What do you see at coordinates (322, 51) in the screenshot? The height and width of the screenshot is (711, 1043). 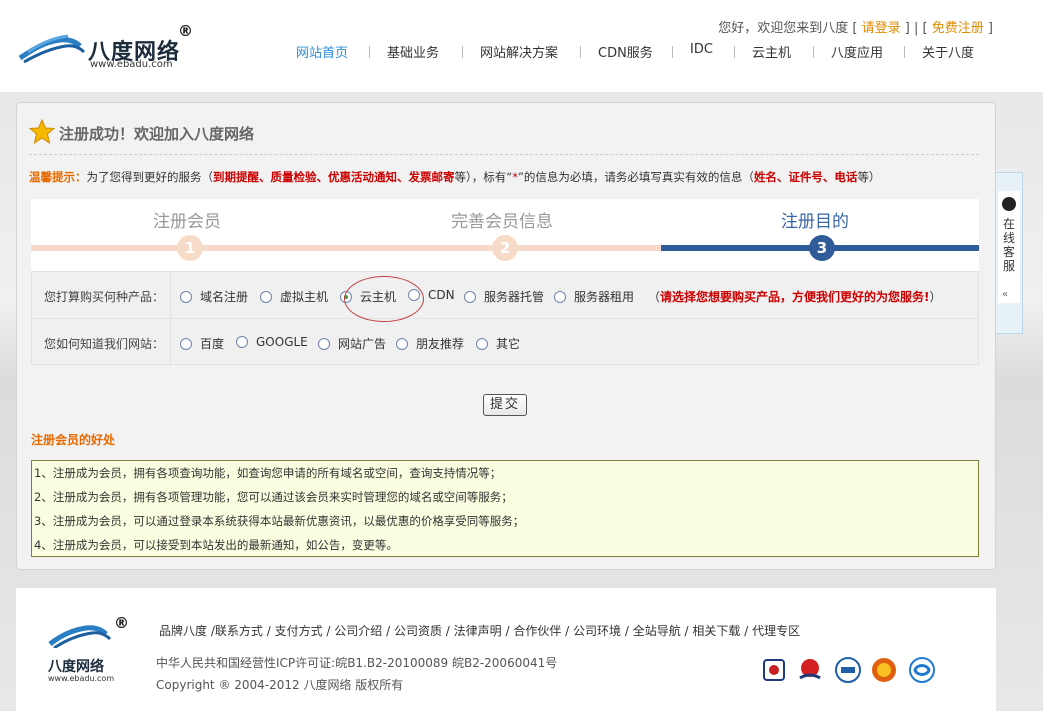 I see `nav-home: 网站首页` at bounding box center [322, 51].